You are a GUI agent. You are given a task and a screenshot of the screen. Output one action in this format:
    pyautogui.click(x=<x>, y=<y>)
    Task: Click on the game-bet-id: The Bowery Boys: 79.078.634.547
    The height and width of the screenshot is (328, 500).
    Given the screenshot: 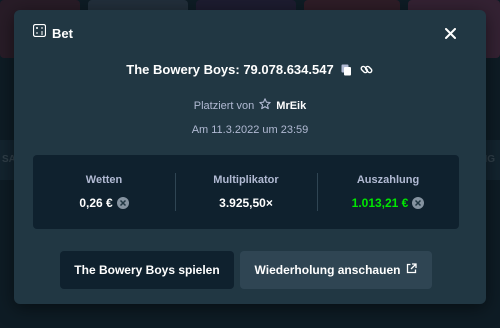 What is the action you would take?
    pyautogui.click(x=230, y=69)
    